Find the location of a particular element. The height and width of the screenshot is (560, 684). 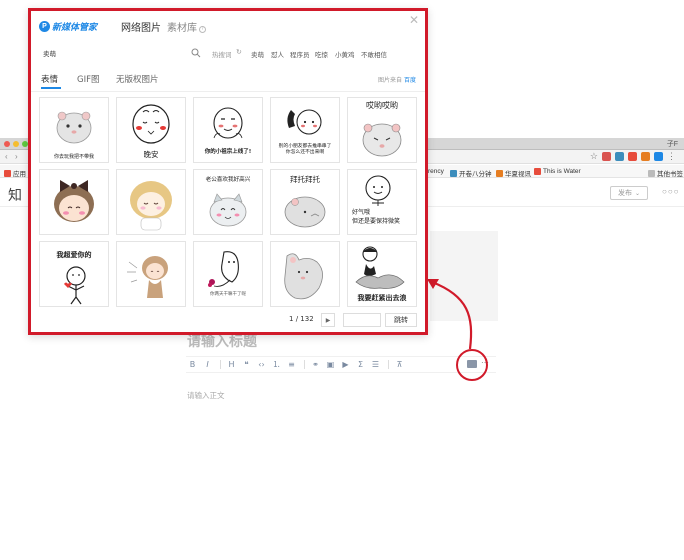

hot-tag: 不敢相信 is located at coordinates (374, 54).